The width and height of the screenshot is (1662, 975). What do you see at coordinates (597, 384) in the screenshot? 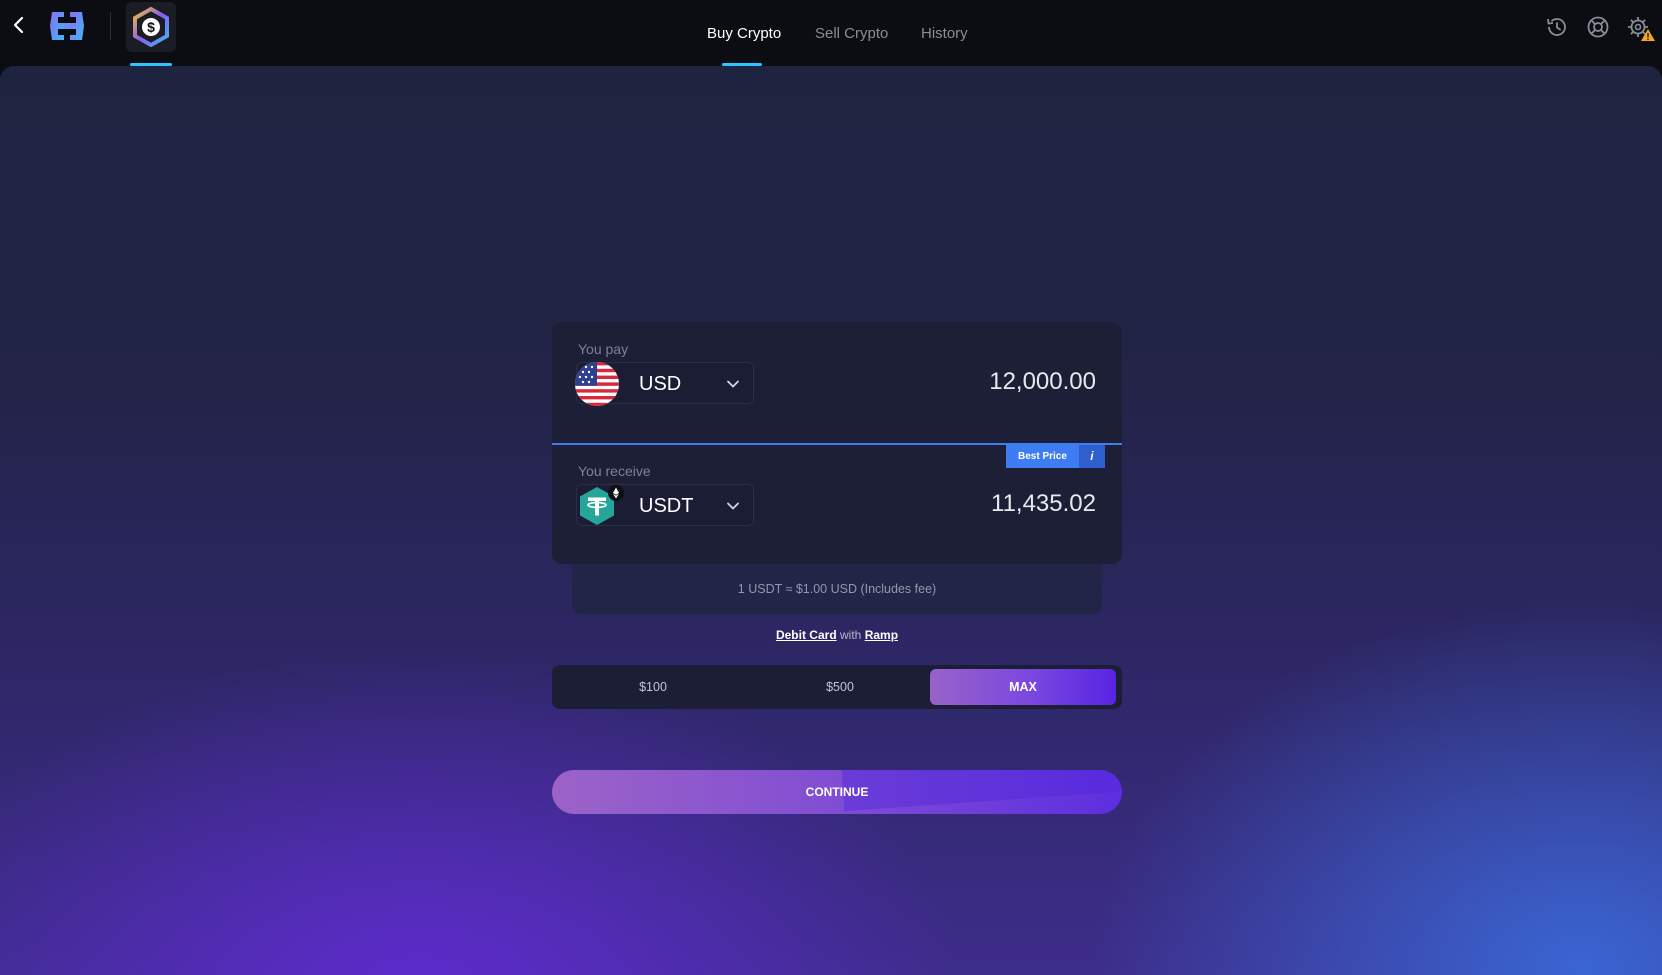
I see `usa-flag-icon` at bounding box center [597, 384].